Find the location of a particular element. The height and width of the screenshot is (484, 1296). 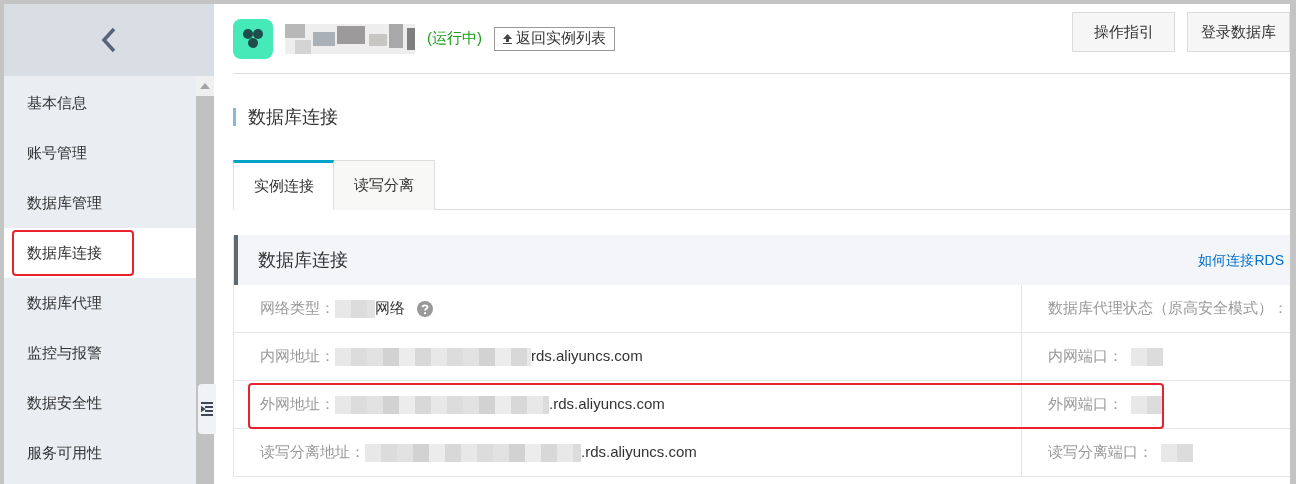

sidebar-item: 数据库管理 is located at coordinates (100, 203).